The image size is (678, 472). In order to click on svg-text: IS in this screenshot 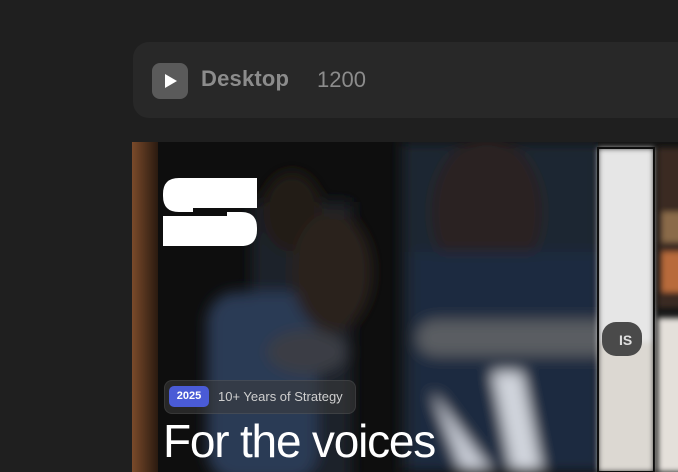, I will do `click(625, 340)`.